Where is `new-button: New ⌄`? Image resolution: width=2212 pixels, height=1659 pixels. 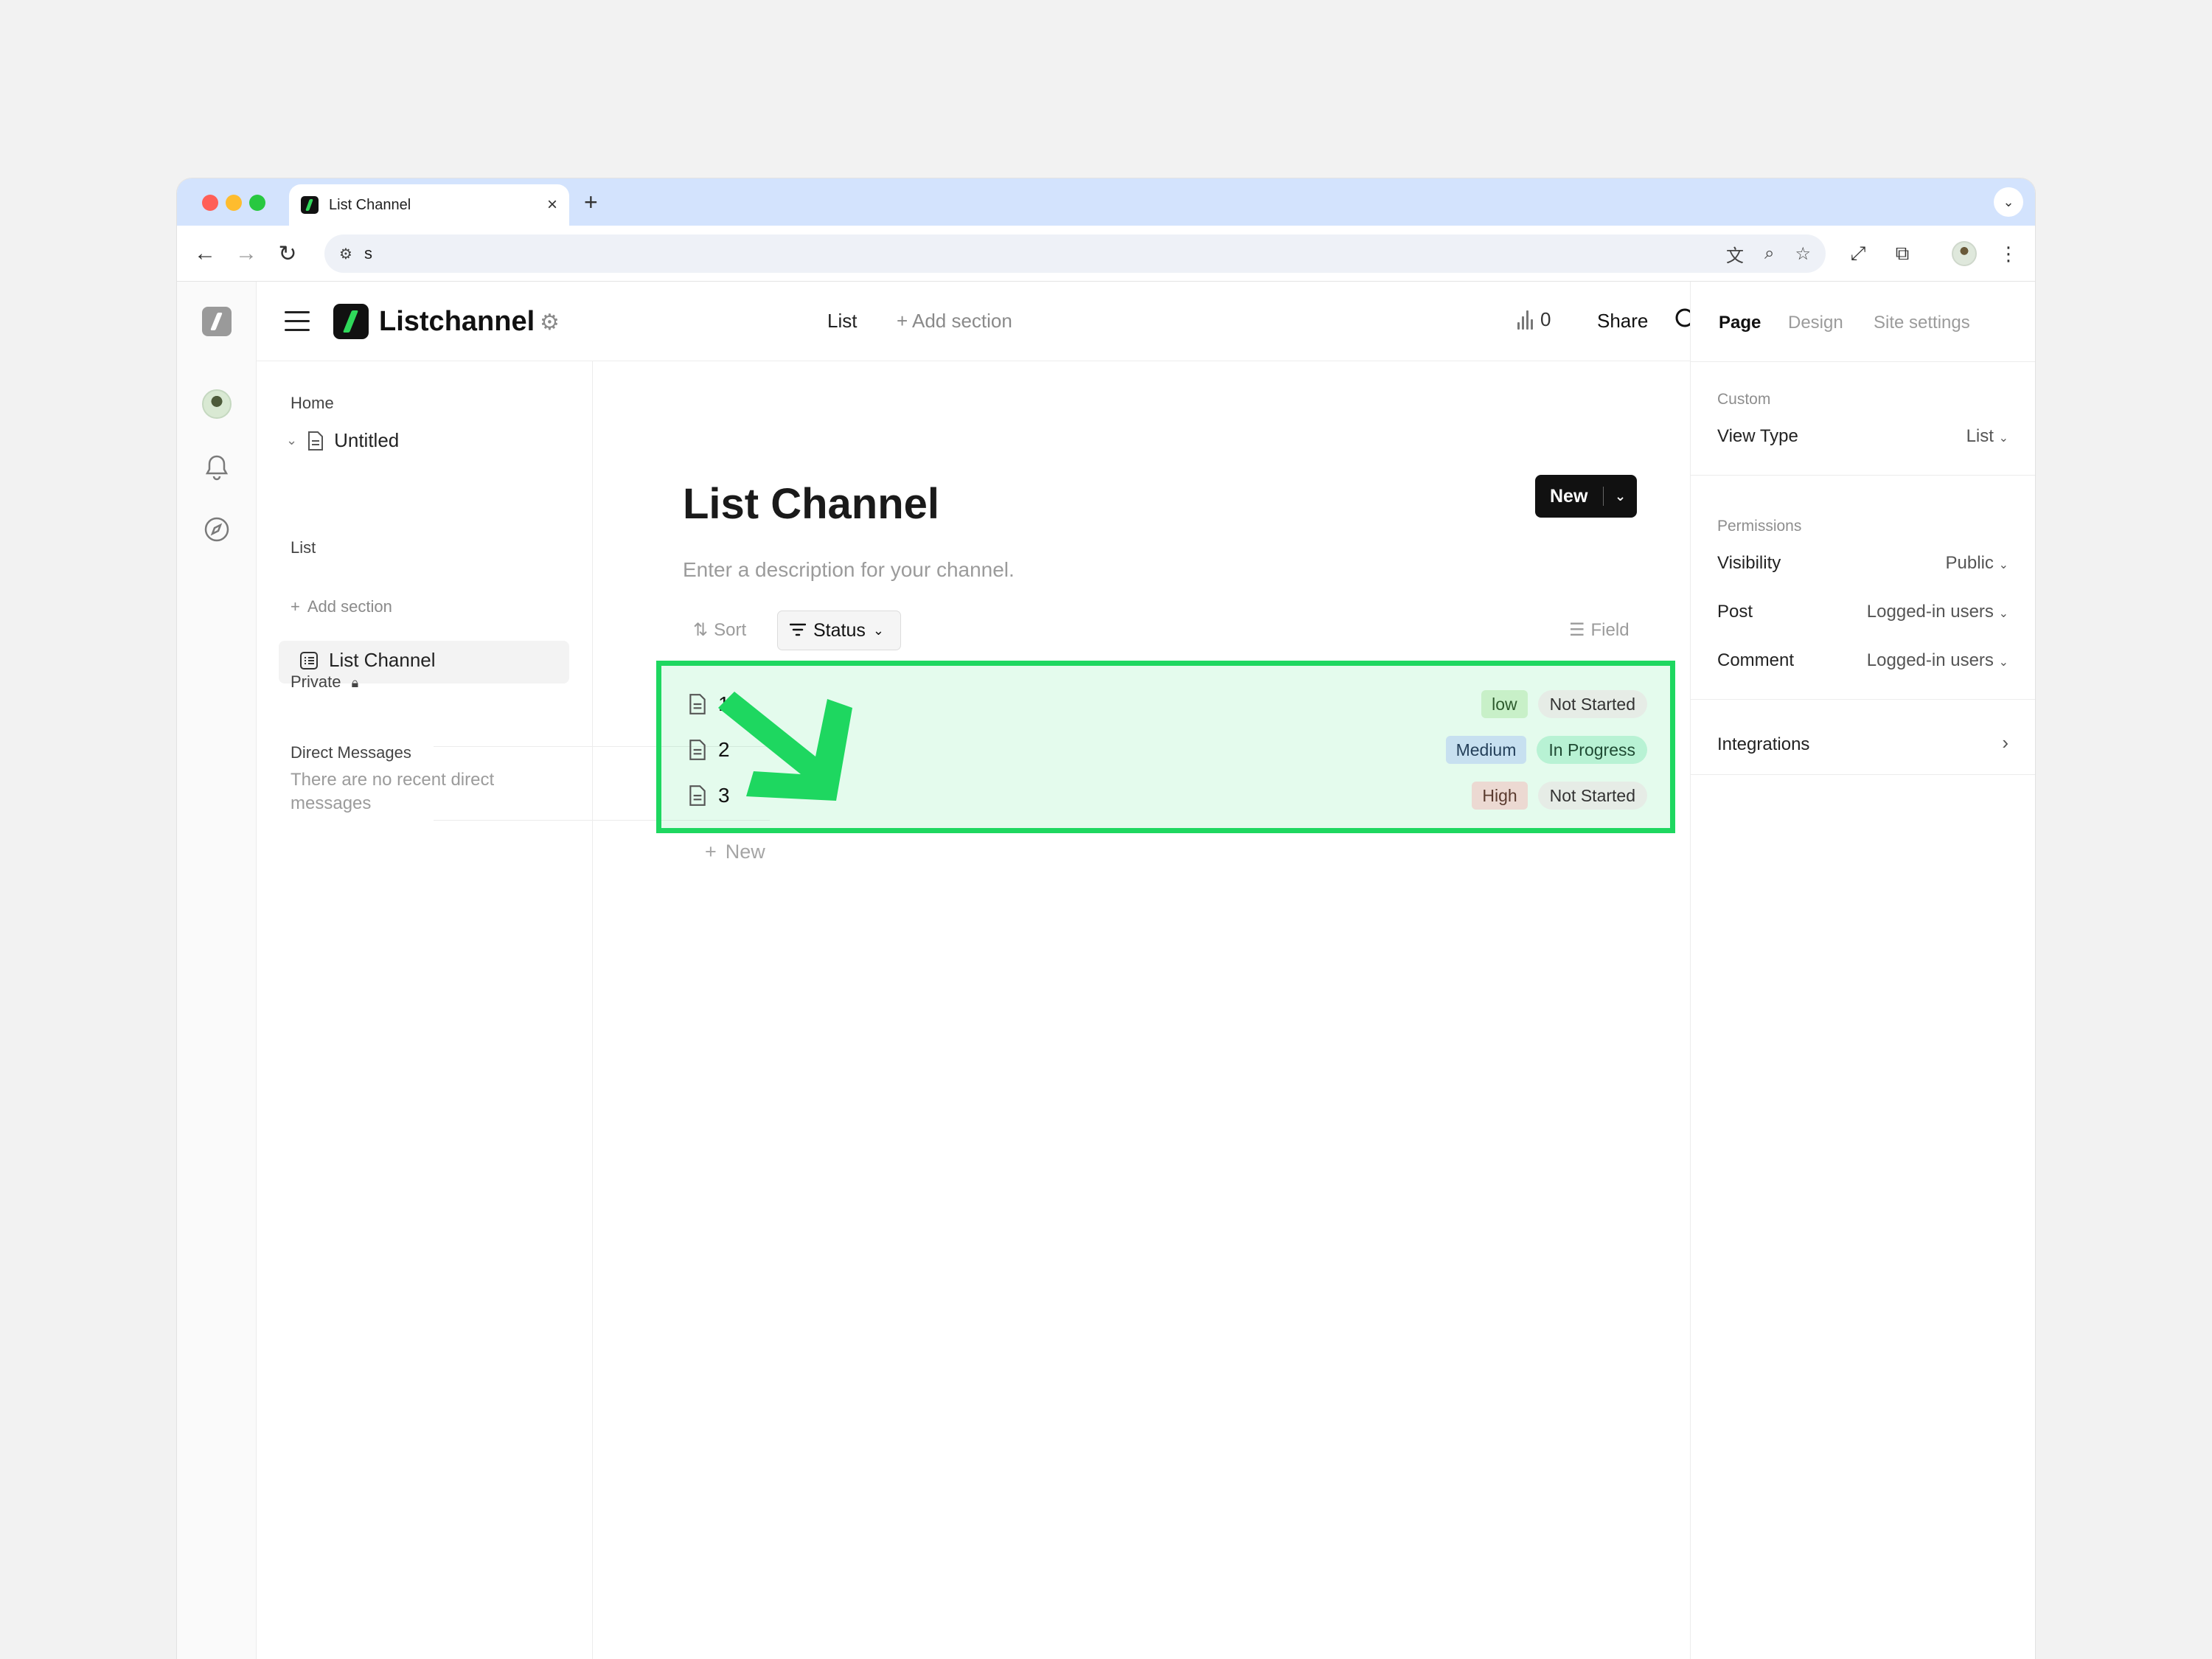 new-button: New ⌄ is located at coordinates (1586, 496).